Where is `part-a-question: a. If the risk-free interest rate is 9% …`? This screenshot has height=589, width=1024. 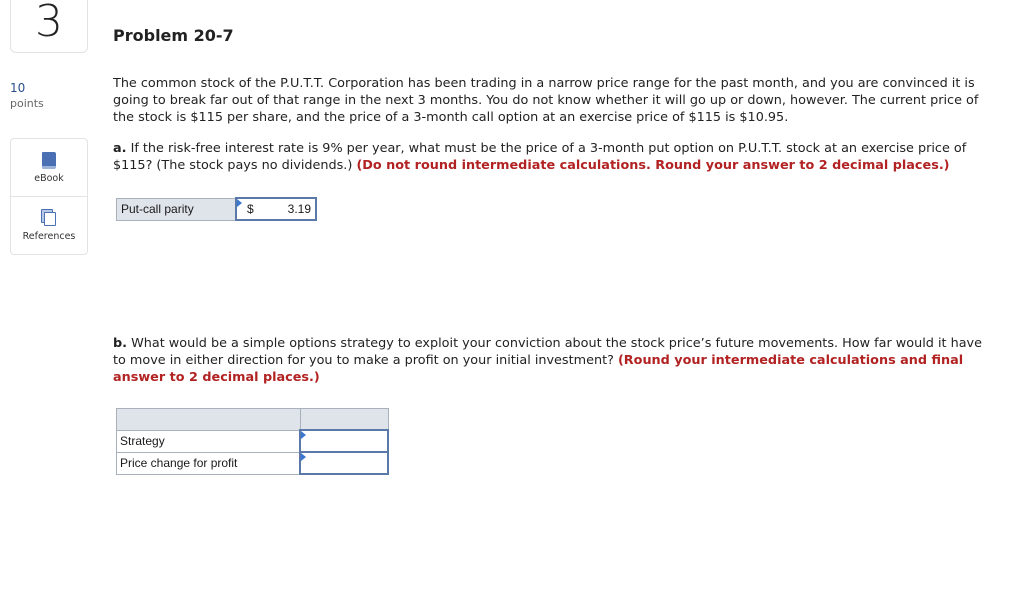 part-a-question: a. If the risk-free interest rate is 9% … is located at coordinates (553, 157).